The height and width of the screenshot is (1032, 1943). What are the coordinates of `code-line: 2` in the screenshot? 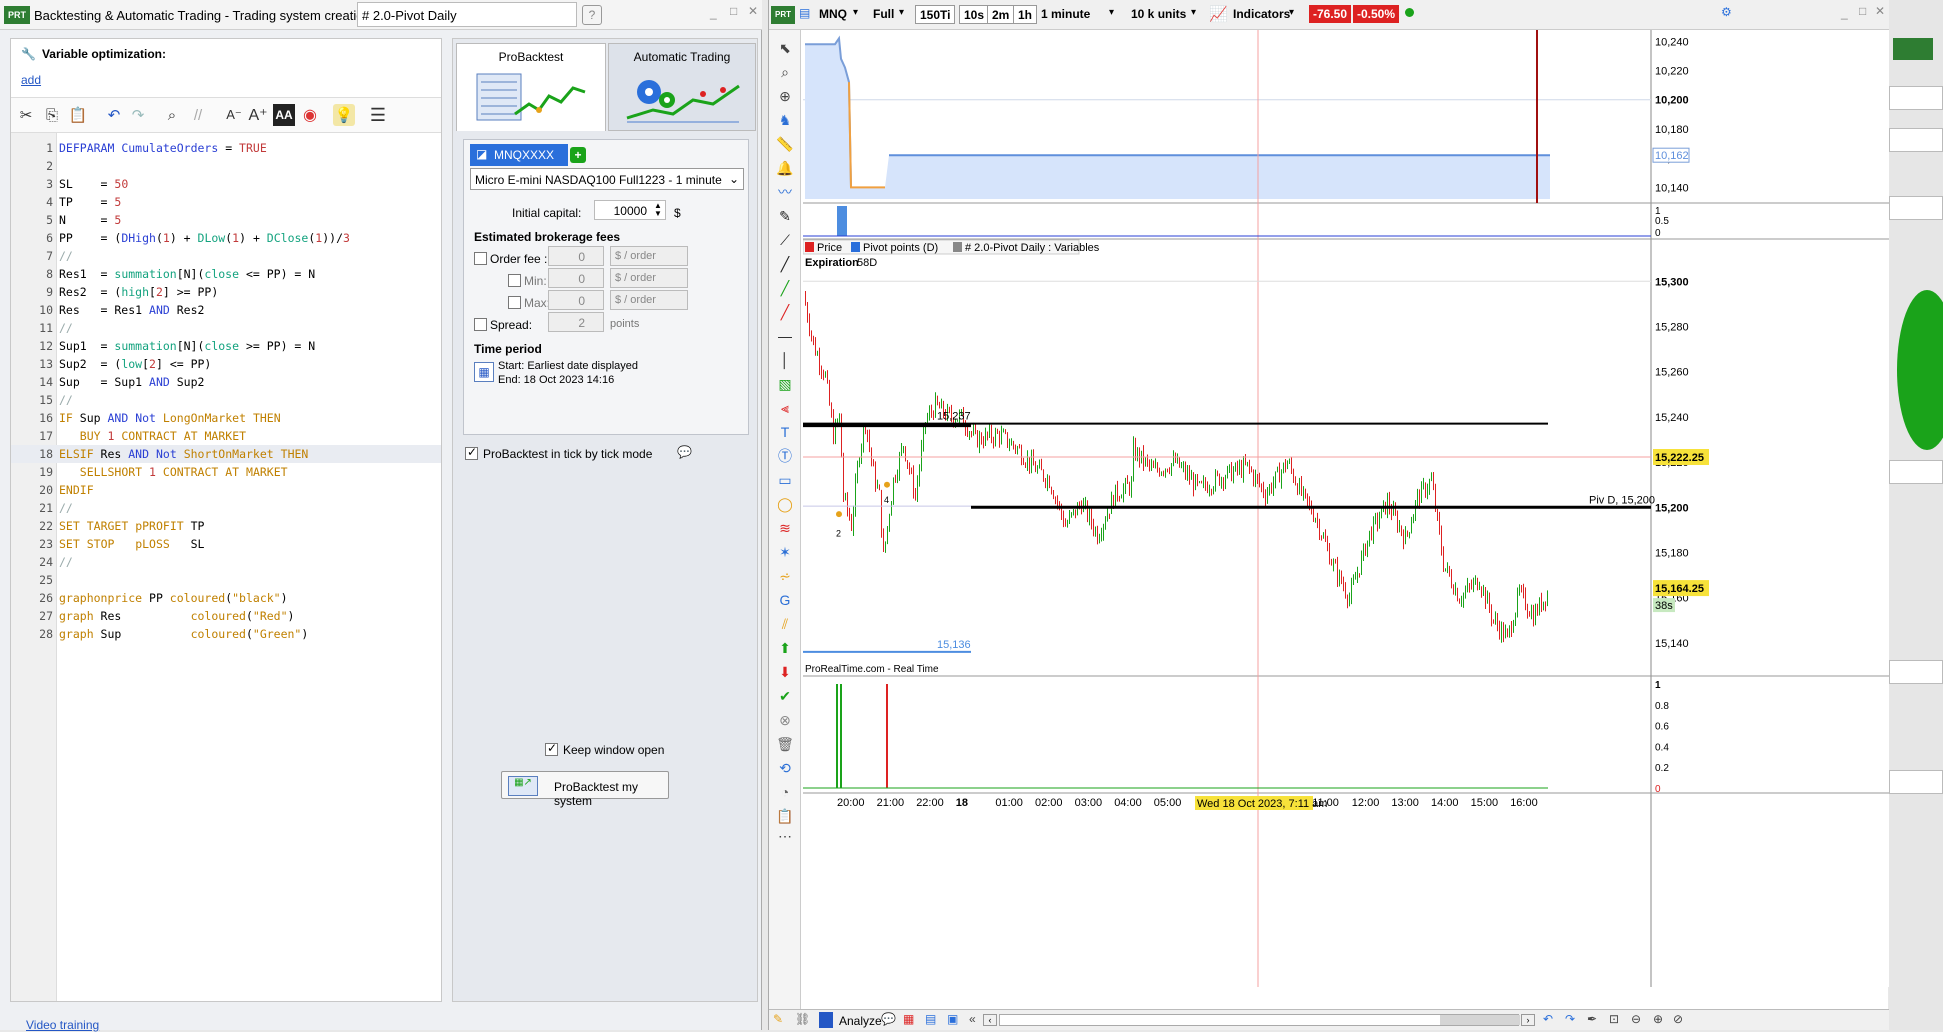 It's located at (226, 166).